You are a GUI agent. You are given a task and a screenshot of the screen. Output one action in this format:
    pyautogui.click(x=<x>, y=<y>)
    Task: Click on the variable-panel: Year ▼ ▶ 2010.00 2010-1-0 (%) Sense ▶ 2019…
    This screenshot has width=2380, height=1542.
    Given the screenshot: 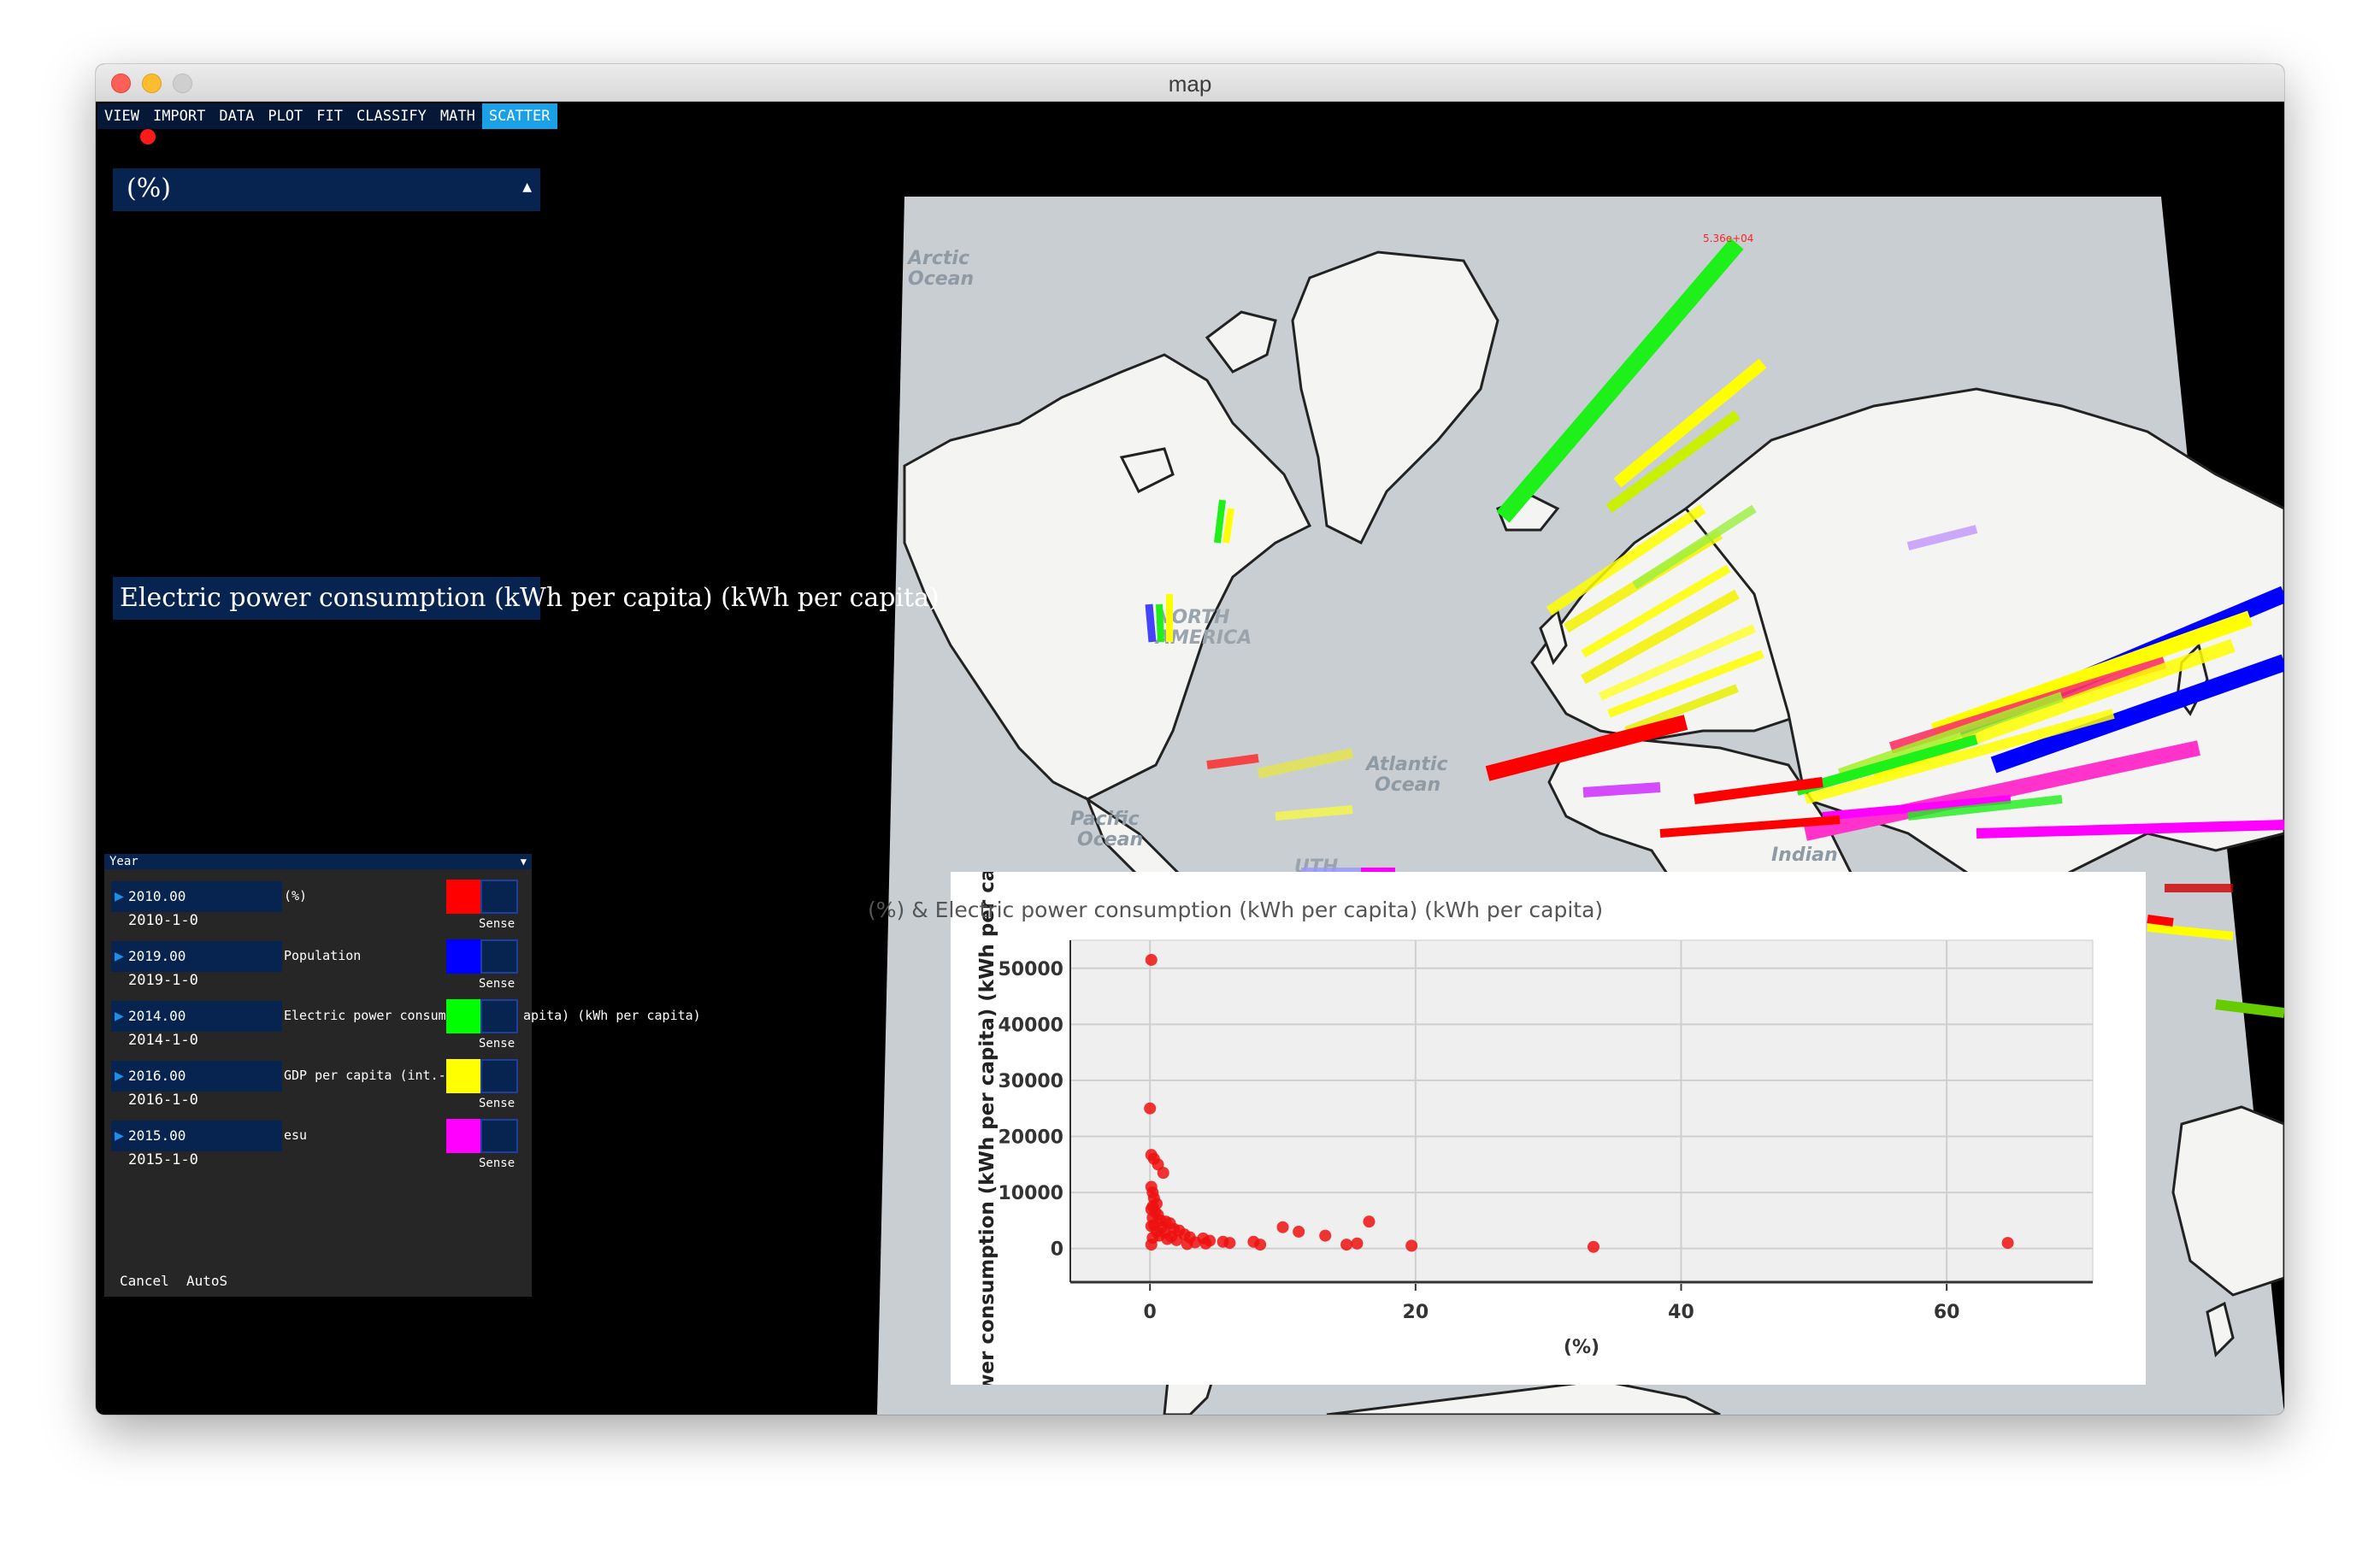 What is the action you would take?
    pyautogui.click(x=403, y=1075)
    